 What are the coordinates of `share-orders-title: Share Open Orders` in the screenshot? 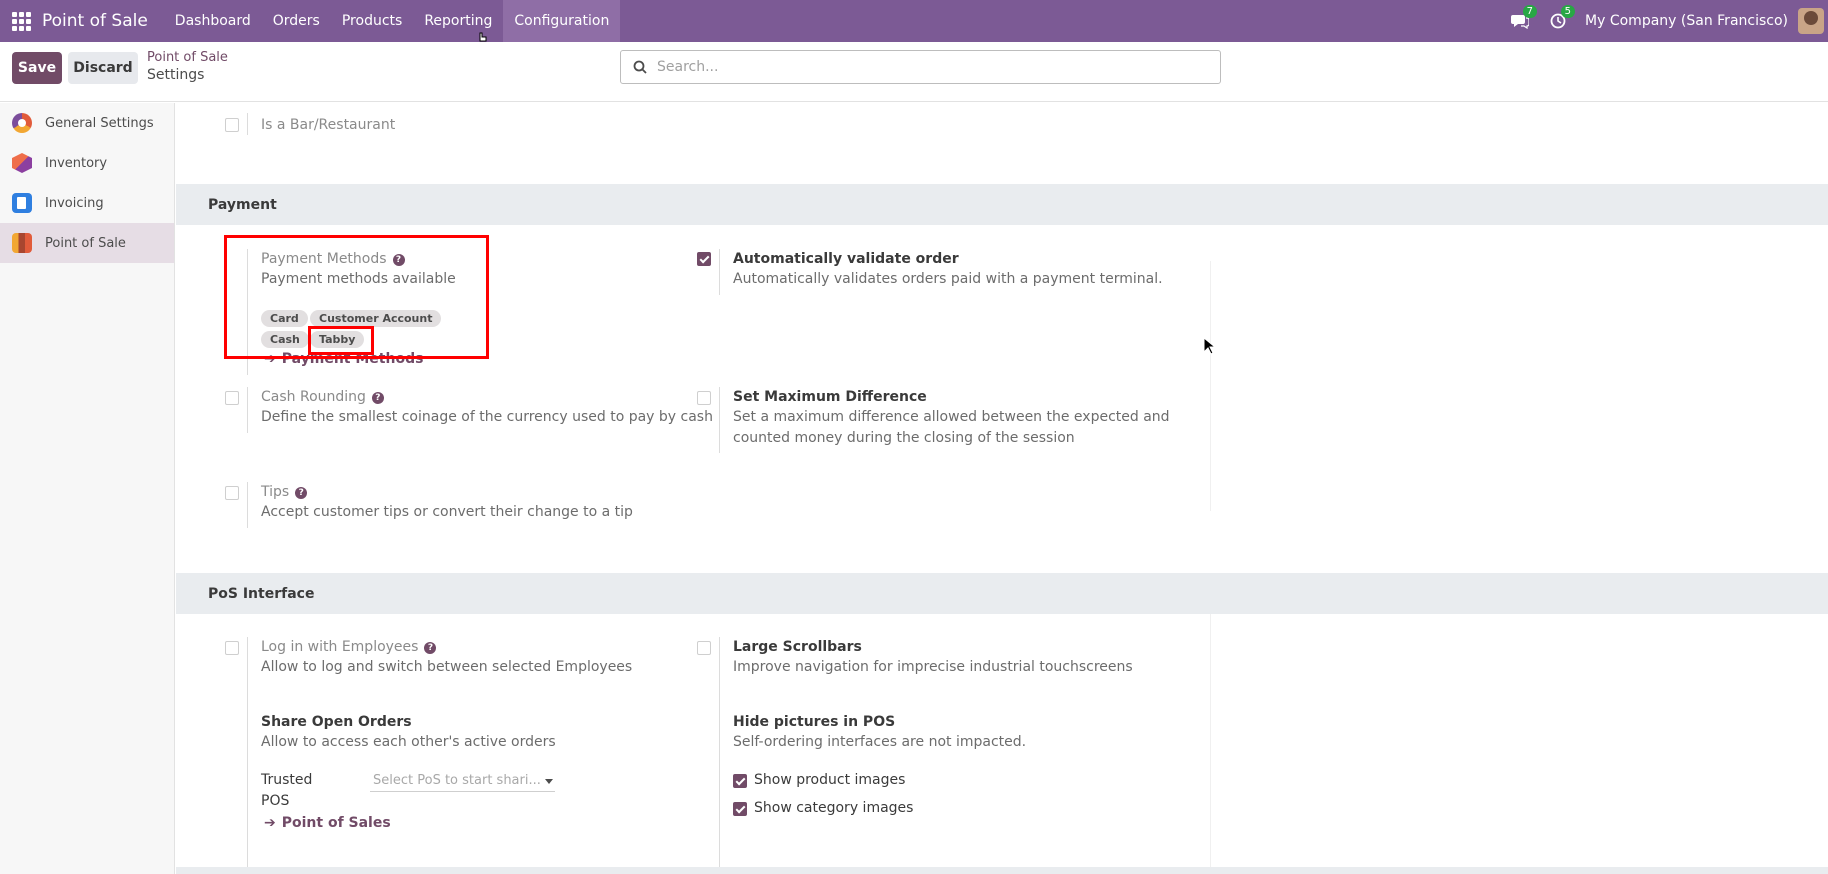 It's located at (336, 722).